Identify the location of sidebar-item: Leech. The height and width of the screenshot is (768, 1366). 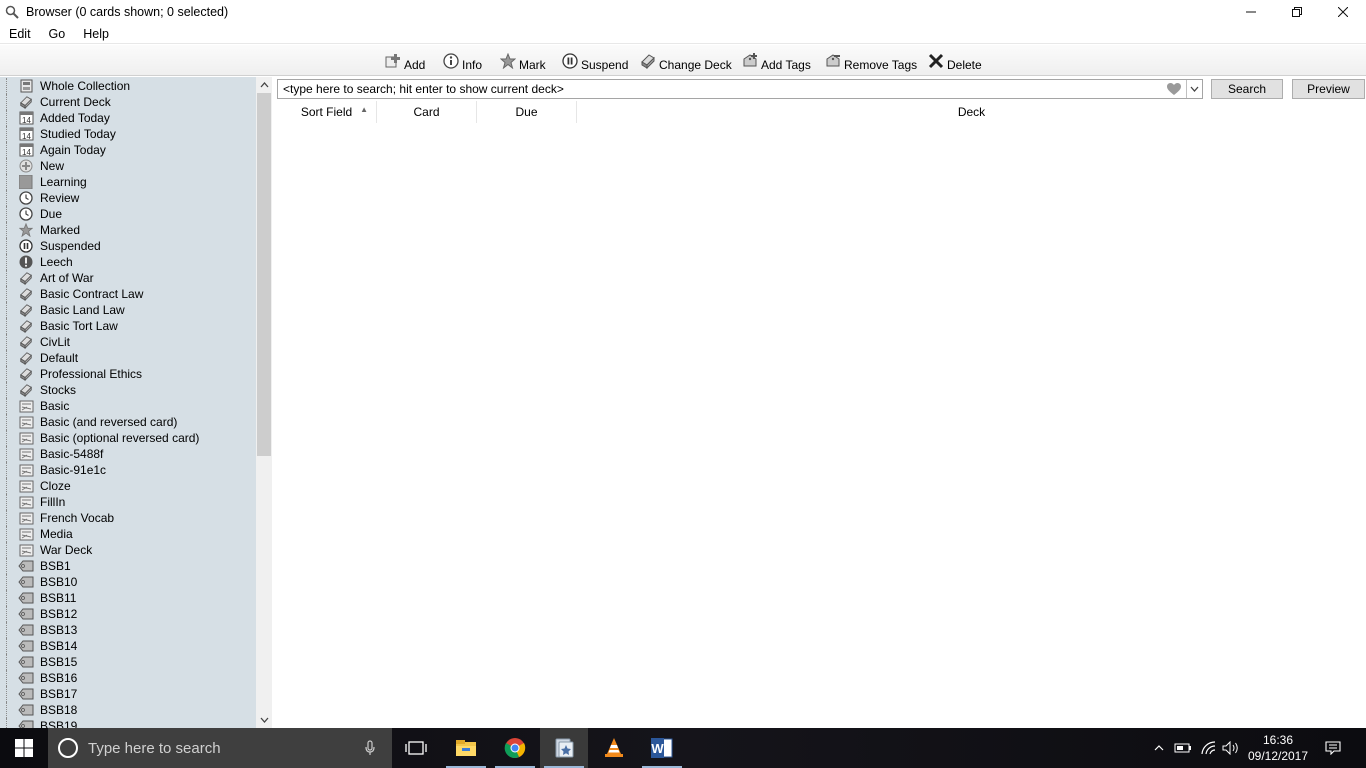
(128, 262).